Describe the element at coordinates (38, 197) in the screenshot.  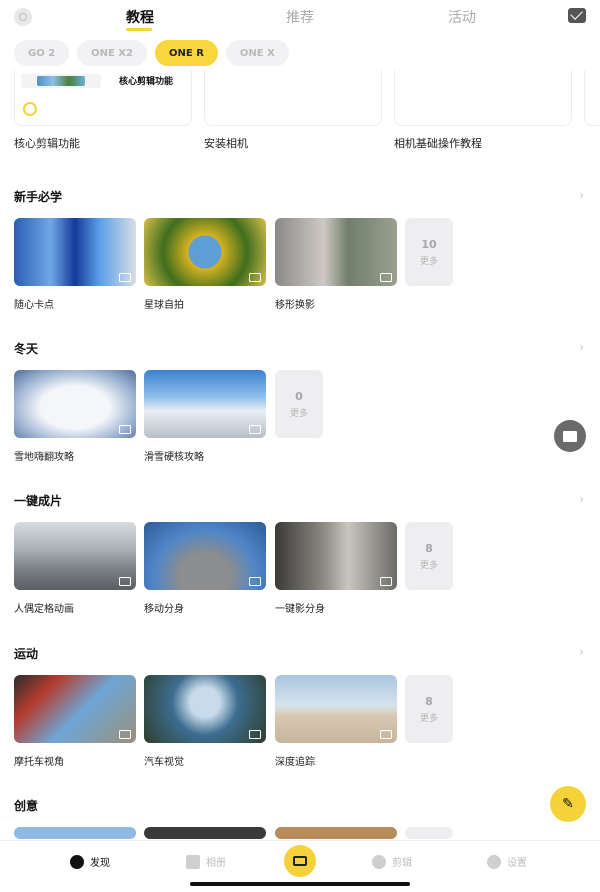
I see `section-title: 新手必学` at that location.